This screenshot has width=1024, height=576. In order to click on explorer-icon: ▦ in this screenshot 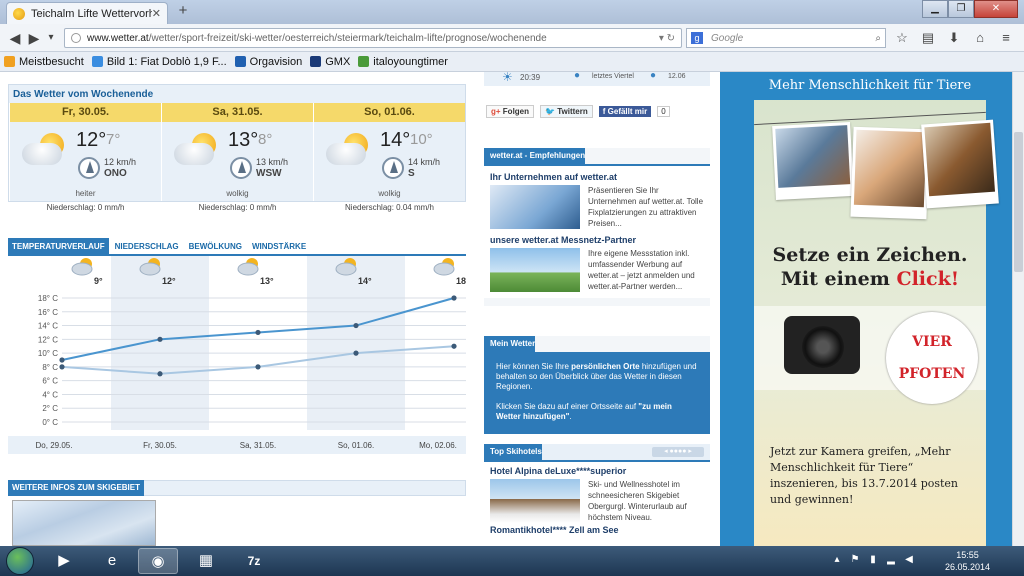, I will do `click(206, 561)`.